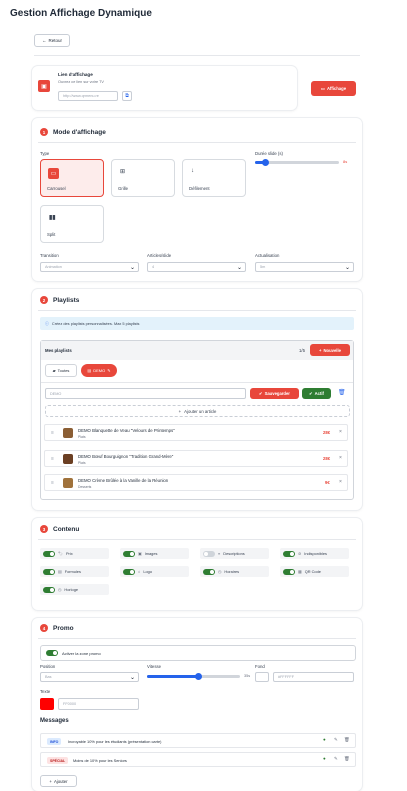 The width and height of the screenshot is (407, 791). I want to click on content-toggle-label: Prix, so click(69, 553).